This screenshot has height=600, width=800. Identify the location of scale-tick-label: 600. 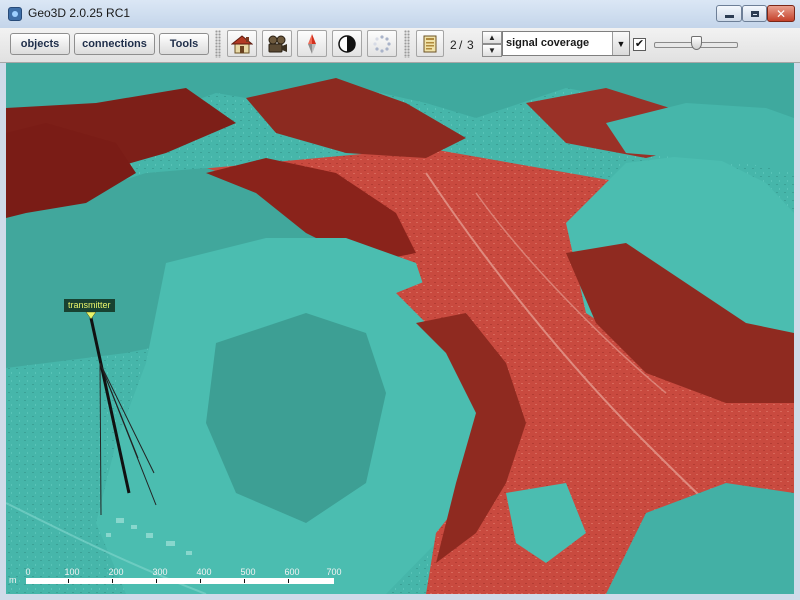
(292, 572).